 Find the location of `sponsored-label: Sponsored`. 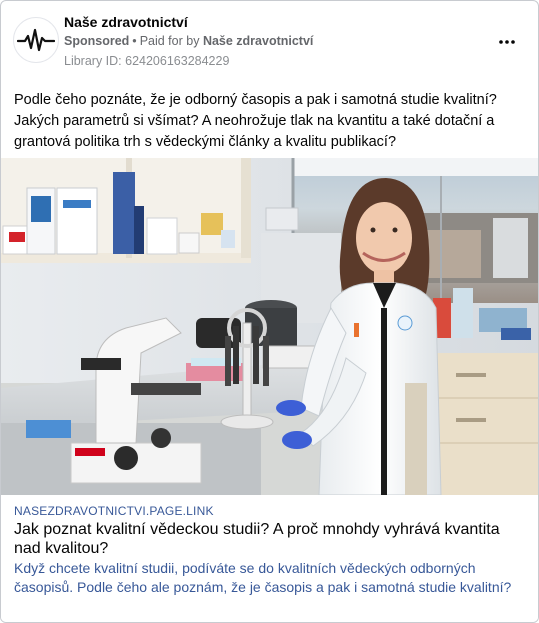

sponsored-label: Sponsored is located at coordinates (97, 41).